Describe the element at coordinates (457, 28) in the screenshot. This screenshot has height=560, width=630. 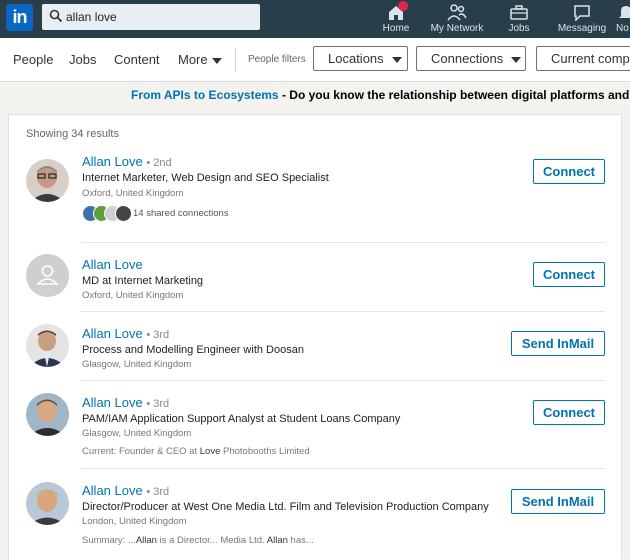
I see `nav-my-network-label: My Network` at that location.